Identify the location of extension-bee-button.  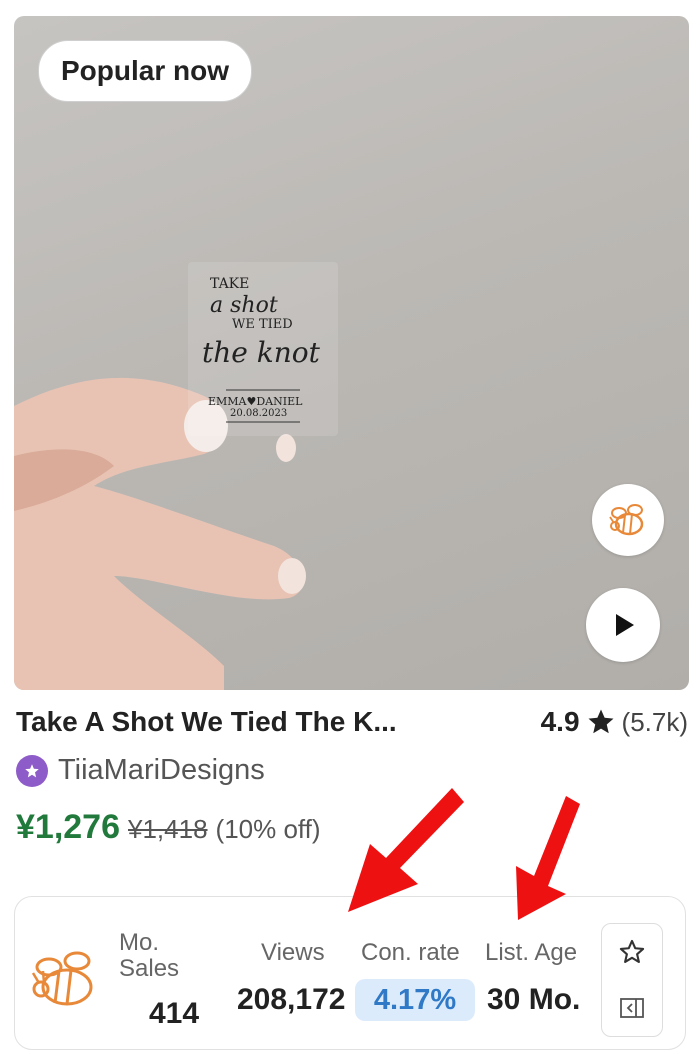
(628, 520).